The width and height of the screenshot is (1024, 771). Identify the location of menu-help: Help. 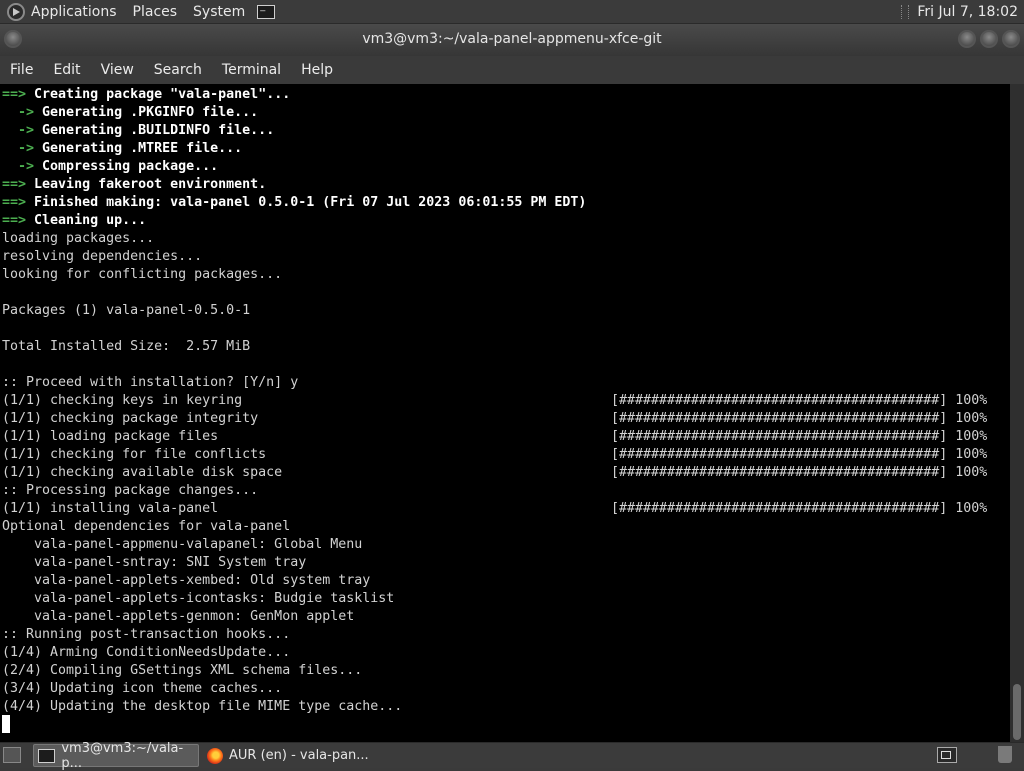
(317, 70).